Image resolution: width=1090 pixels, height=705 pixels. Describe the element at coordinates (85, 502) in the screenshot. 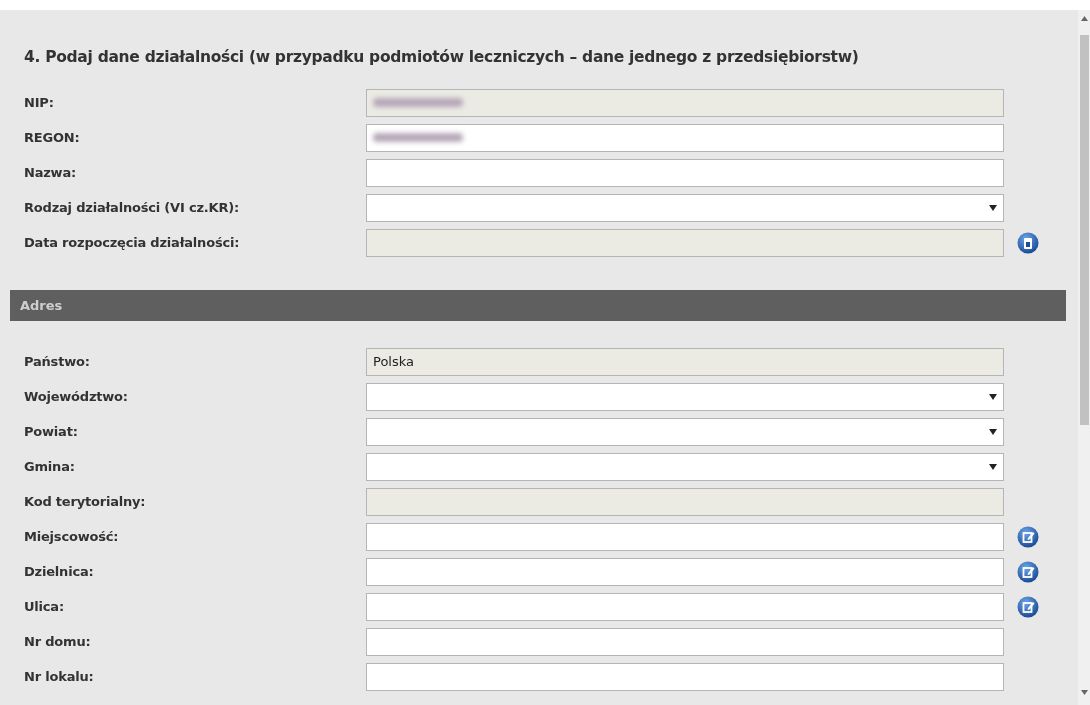

I see `field-label: Kod terytorialny:` at that location.